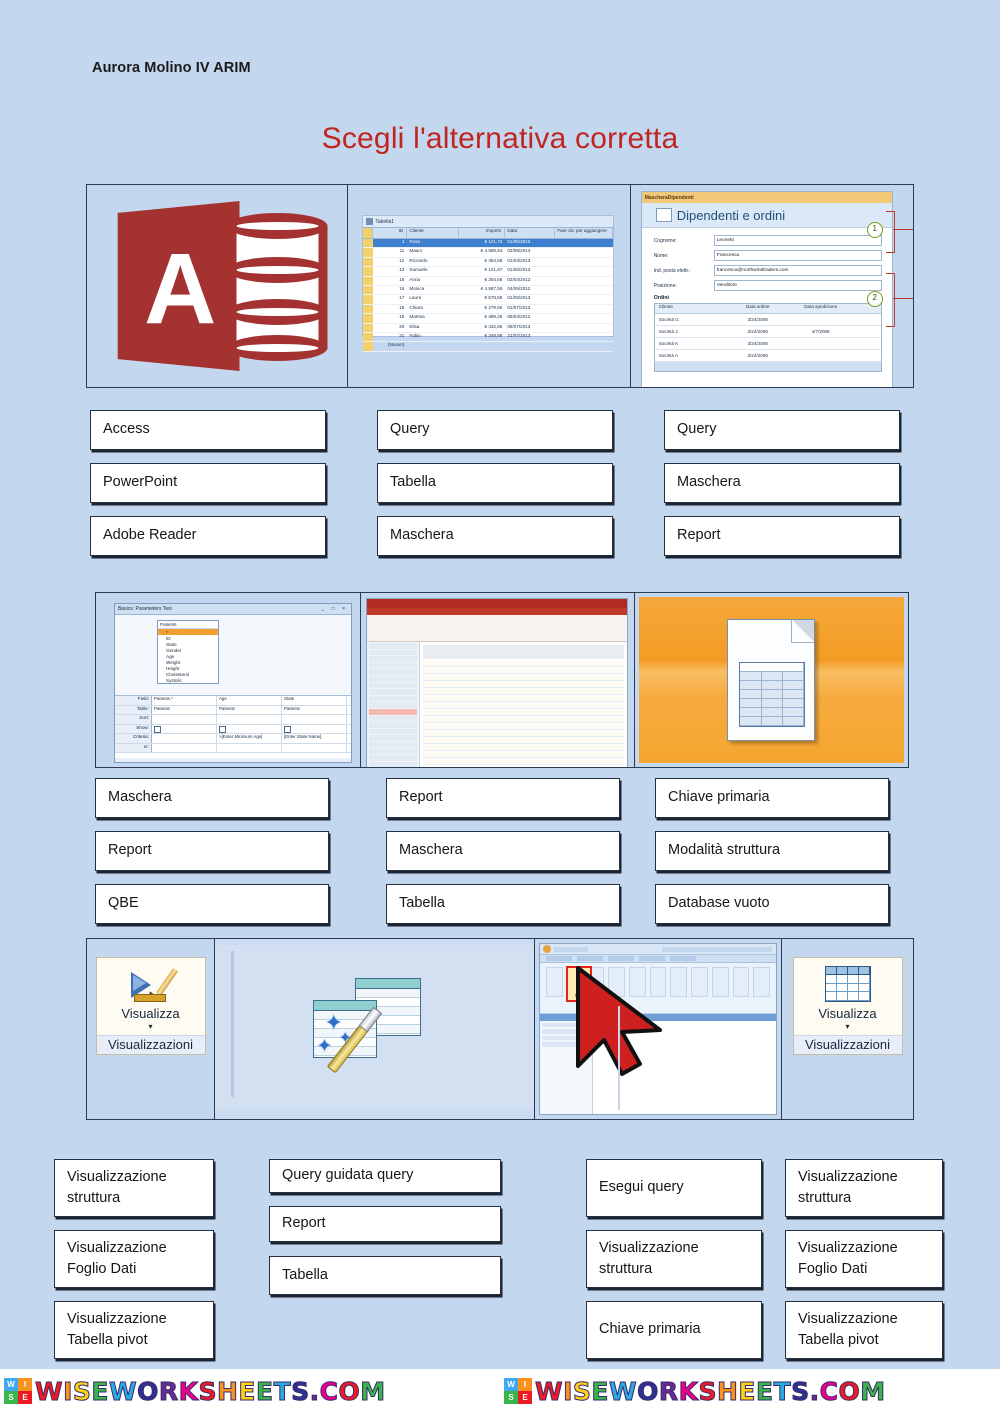 The width and height of the screenshot is (1000, 1413). Describe the element at coordinates (649, 1258) in the screenshot. I see `option-label: Visualizzazione struttura` at that location.